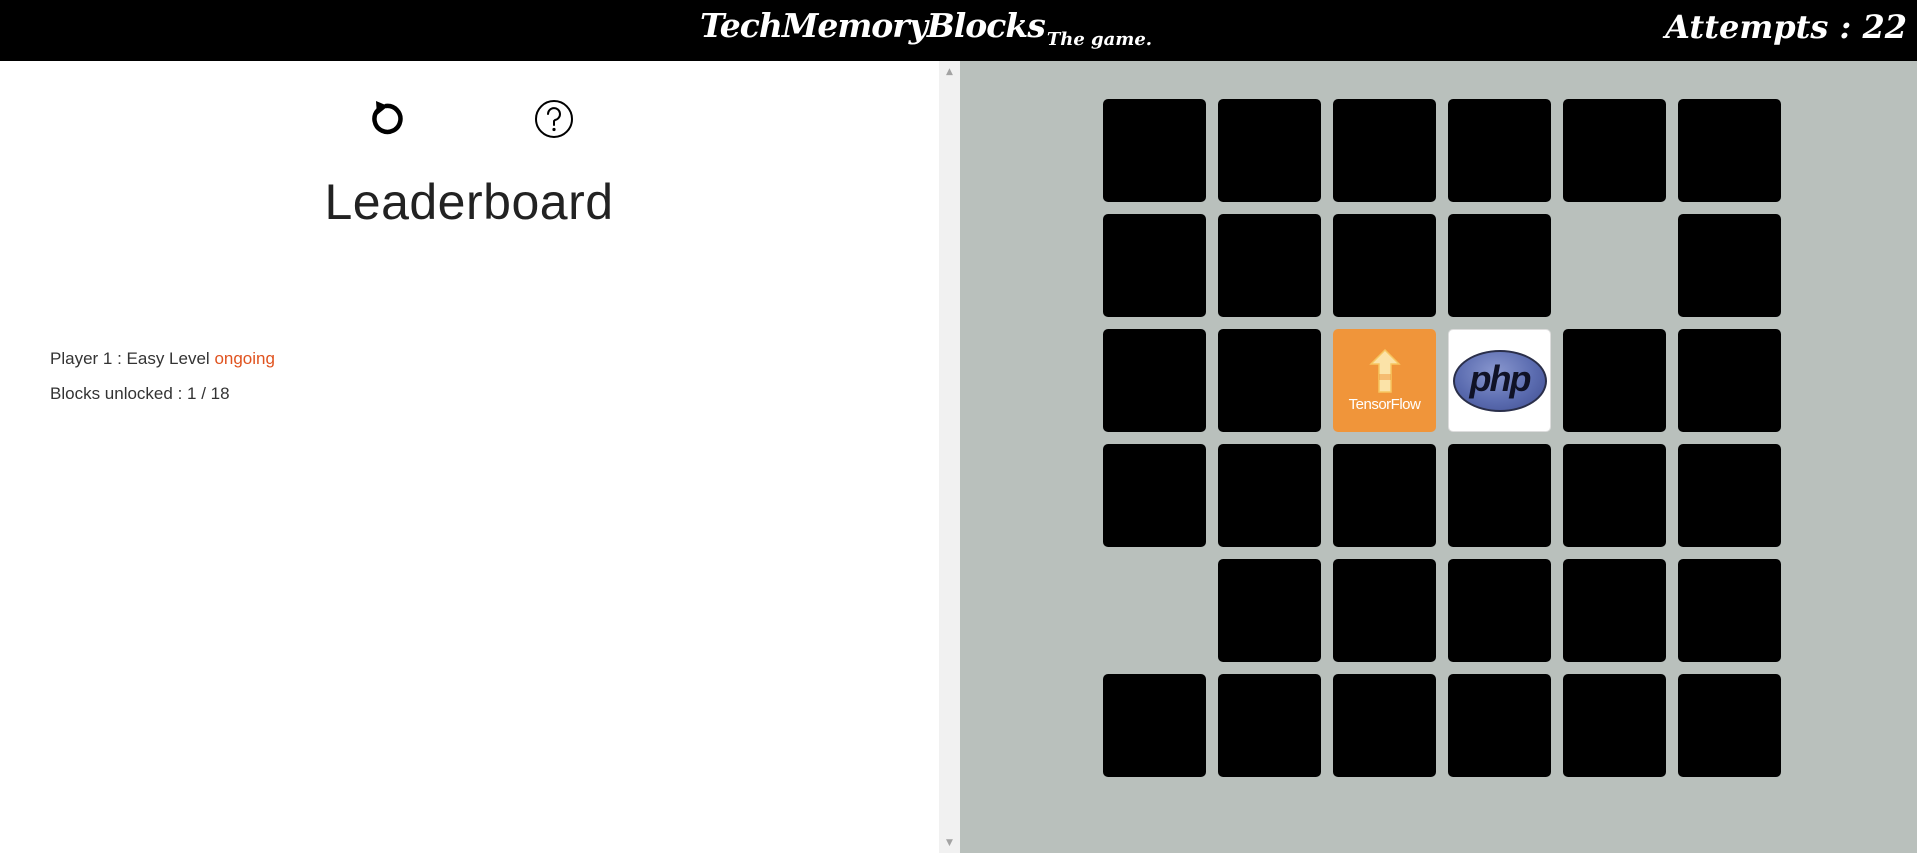 This screenshot has width=1917, height=853. What do you see at coordinates (244, 358) in the screenshot?
I see `status-badge: ongoing` at bounding box center [244, 358].